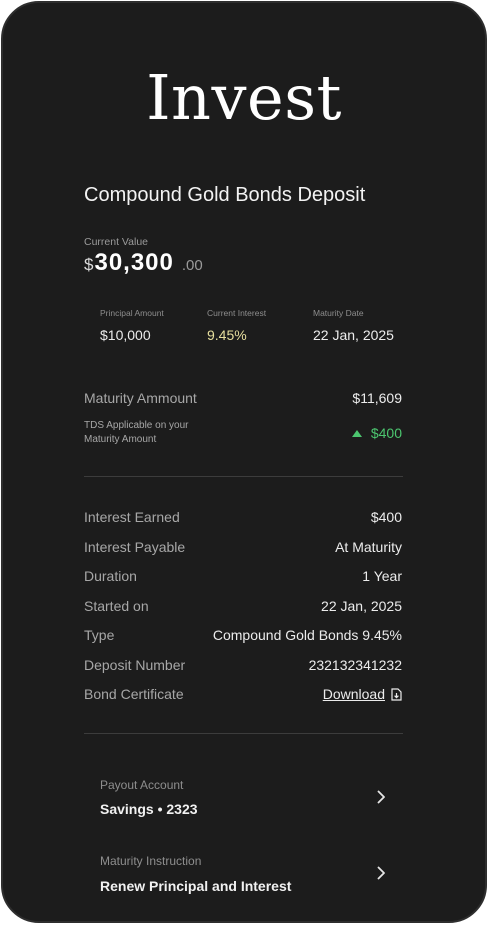 This screenshot has width=488, height=925. Describe the element at coordinates (243, 800) in the screenshot. I see `payout-account-row` at that location.